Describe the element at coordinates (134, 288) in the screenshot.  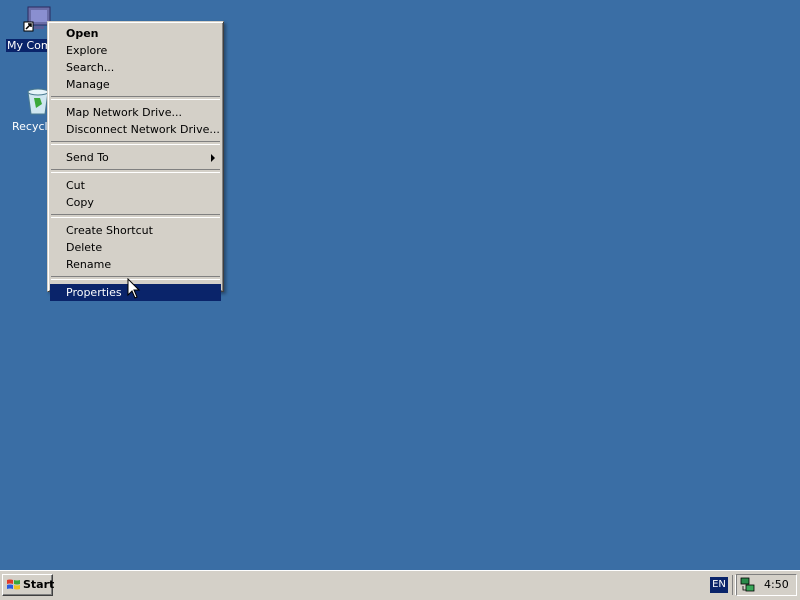
I see `mouse-cursor-icon` at that location.